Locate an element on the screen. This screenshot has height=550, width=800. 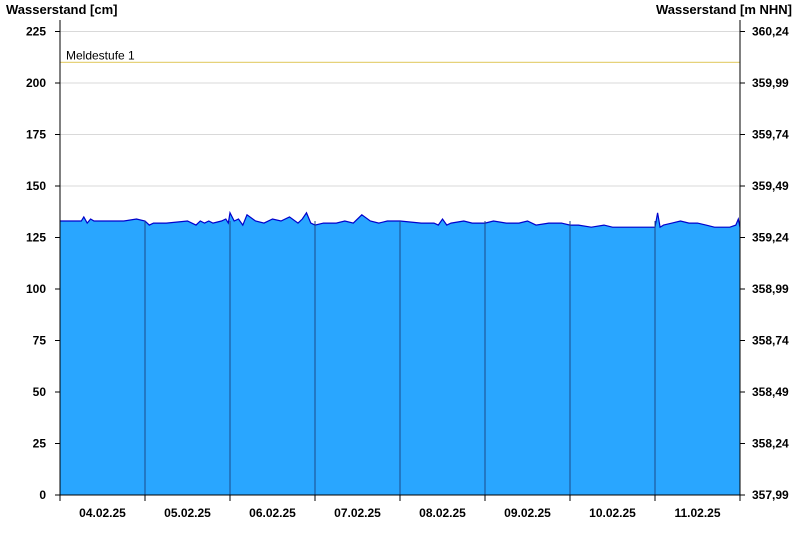
left-tick-label: 175 is located at coordinates (36, 135).